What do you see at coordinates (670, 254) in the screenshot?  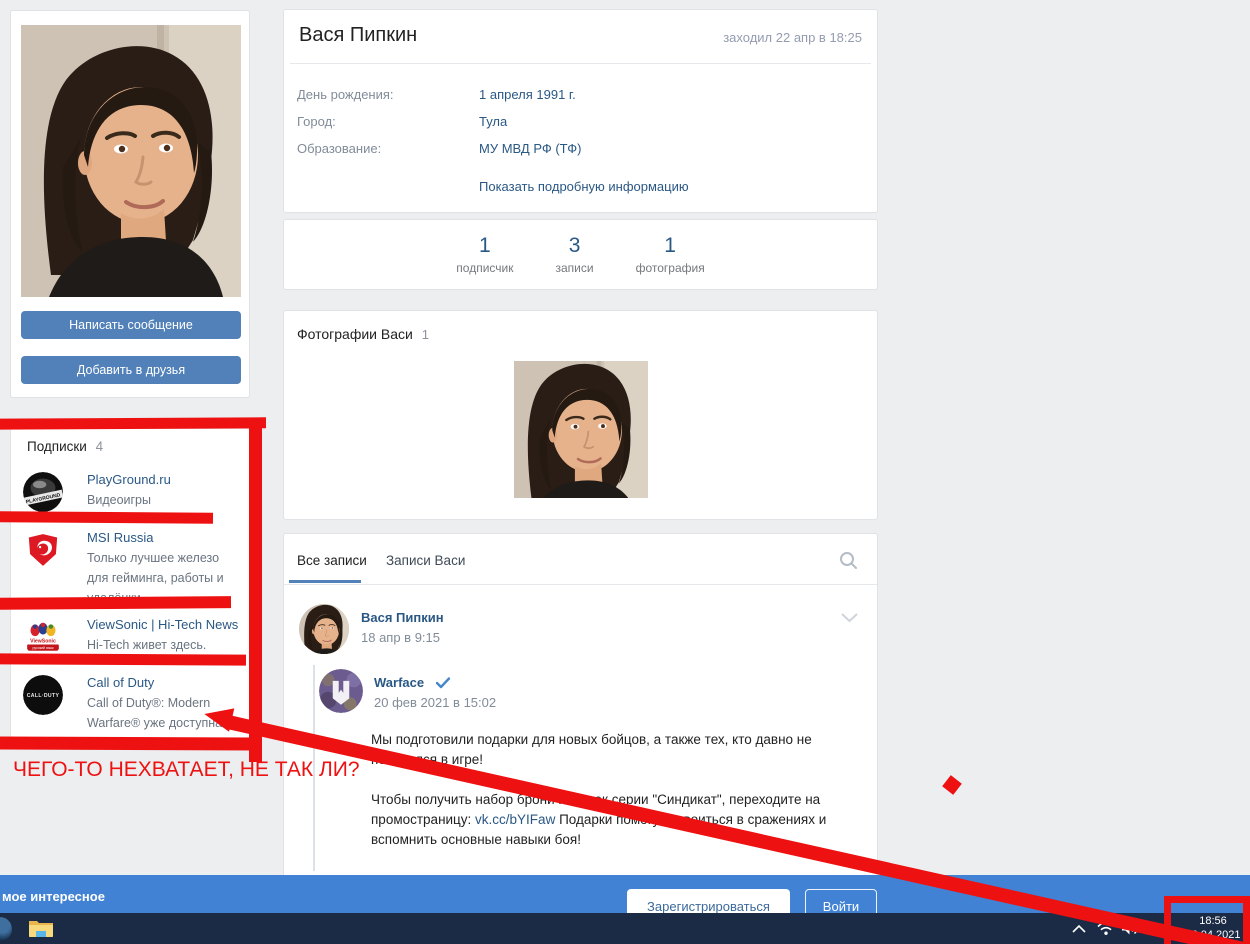 I see `counter-photos: 1 фотография` at bounding box center [670, 254].